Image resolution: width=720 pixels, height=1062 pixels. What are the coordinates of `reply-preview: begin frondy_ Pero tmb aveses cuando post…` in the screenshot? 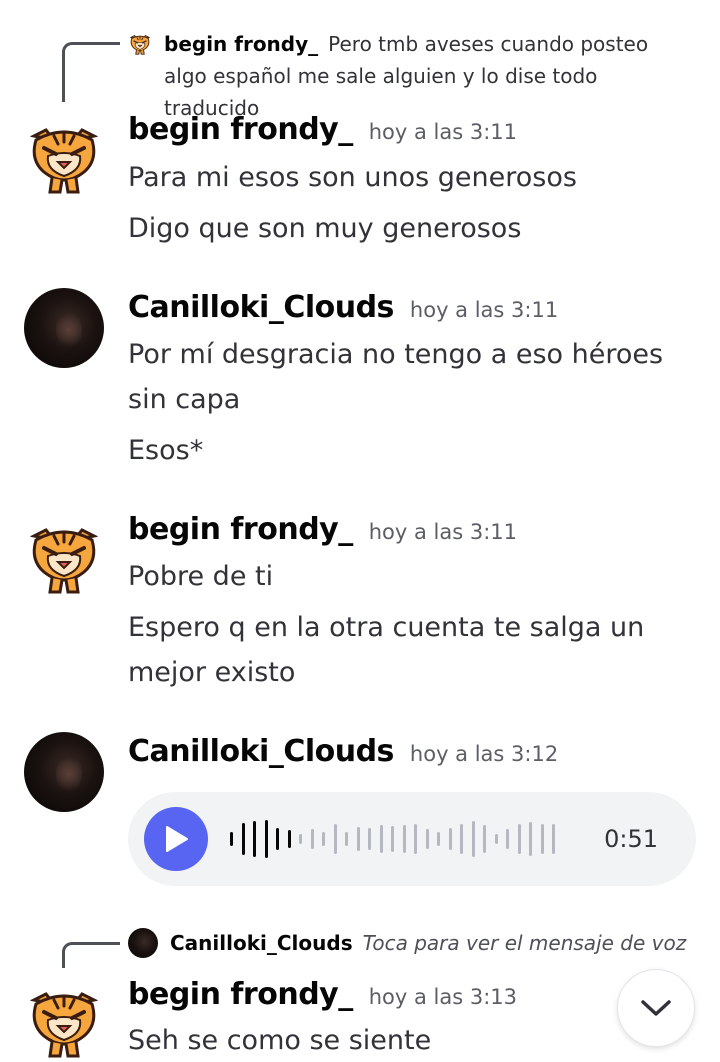 It's located at (408, 76).